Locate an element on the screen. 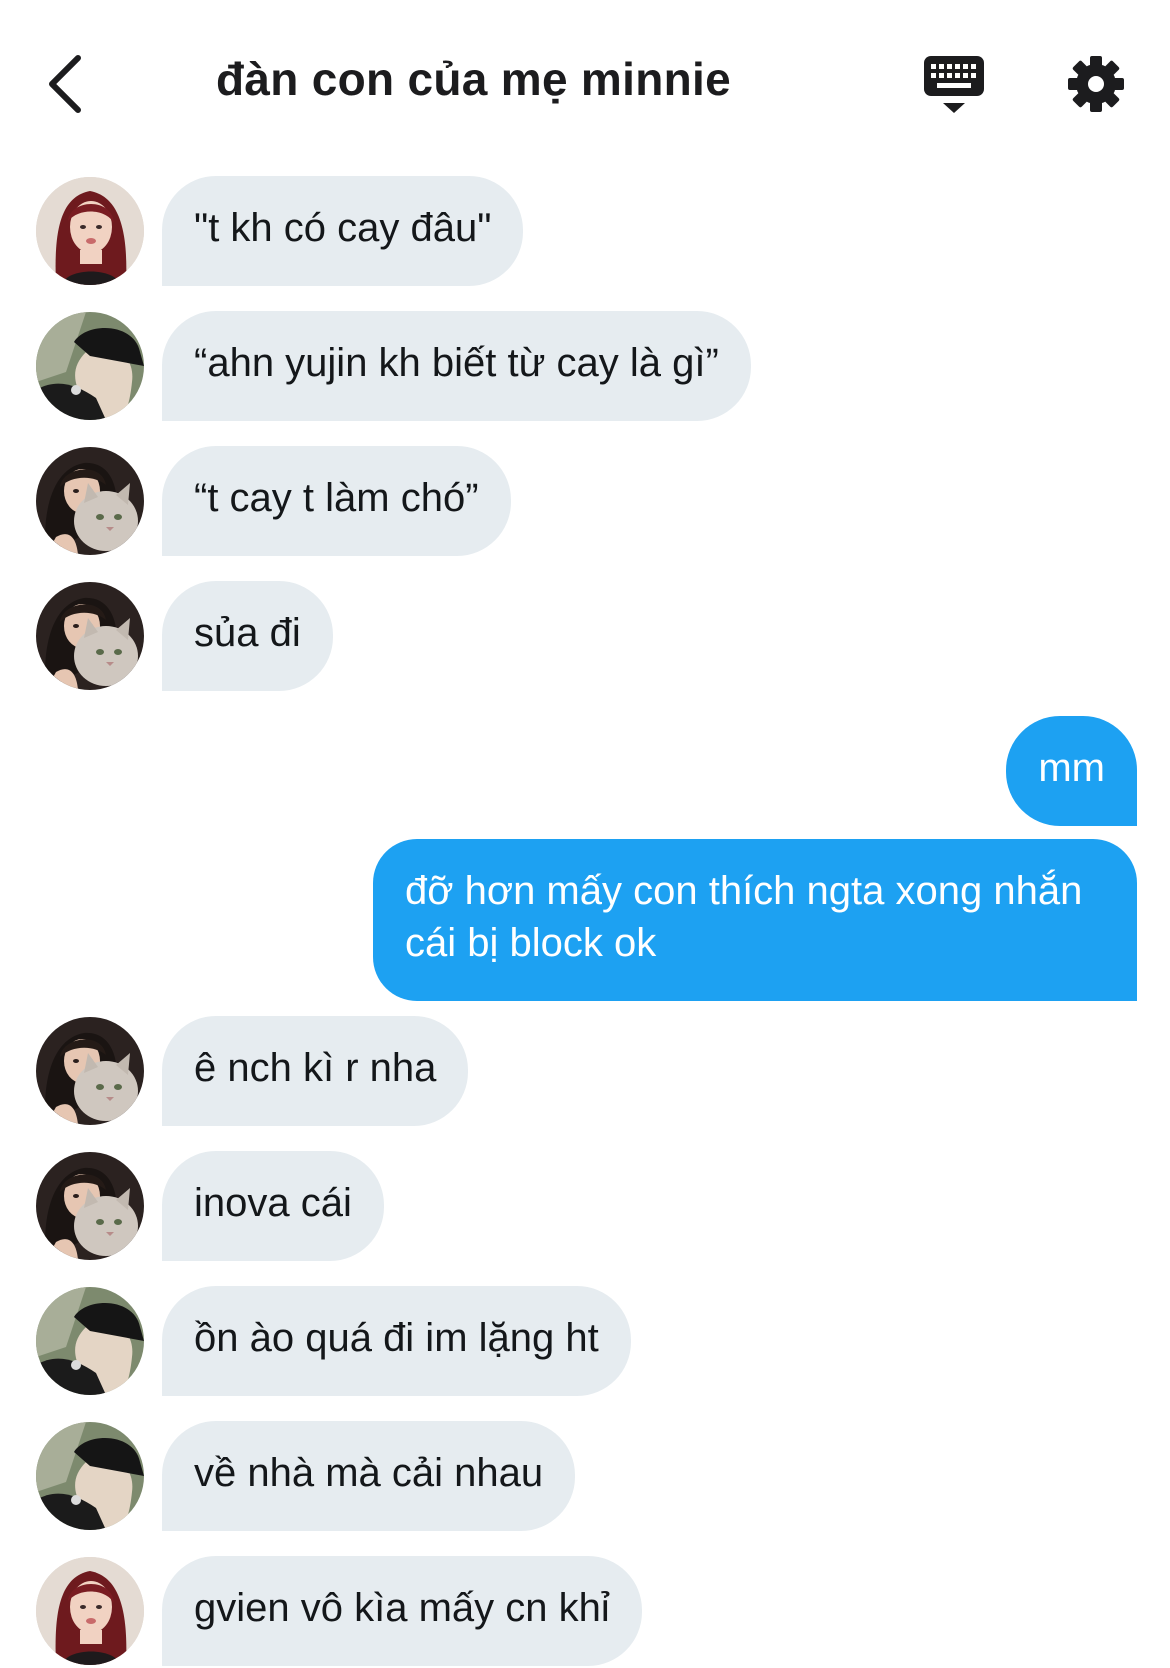 The height and width of the screenshot is (1668, 1170). message-bubble-incoming: “t cay t làm chó” is located at coordinates (336, 501).